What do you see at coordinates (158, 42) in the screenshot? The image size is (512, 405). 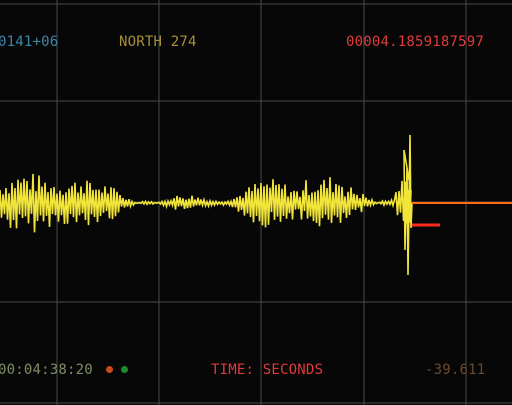 I see `channel-label: NORTH 274` at bounding box center [158, 42].